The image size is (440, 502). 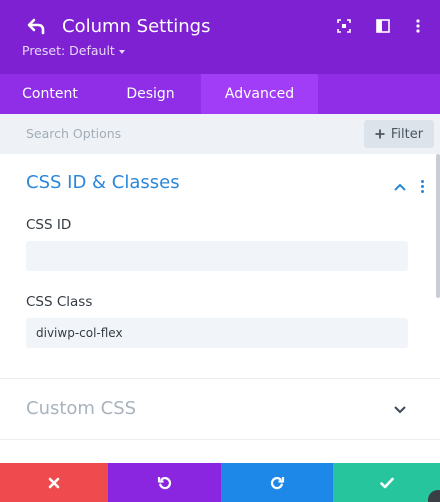 I want to click on action-footer, so click(x=220, y=482).